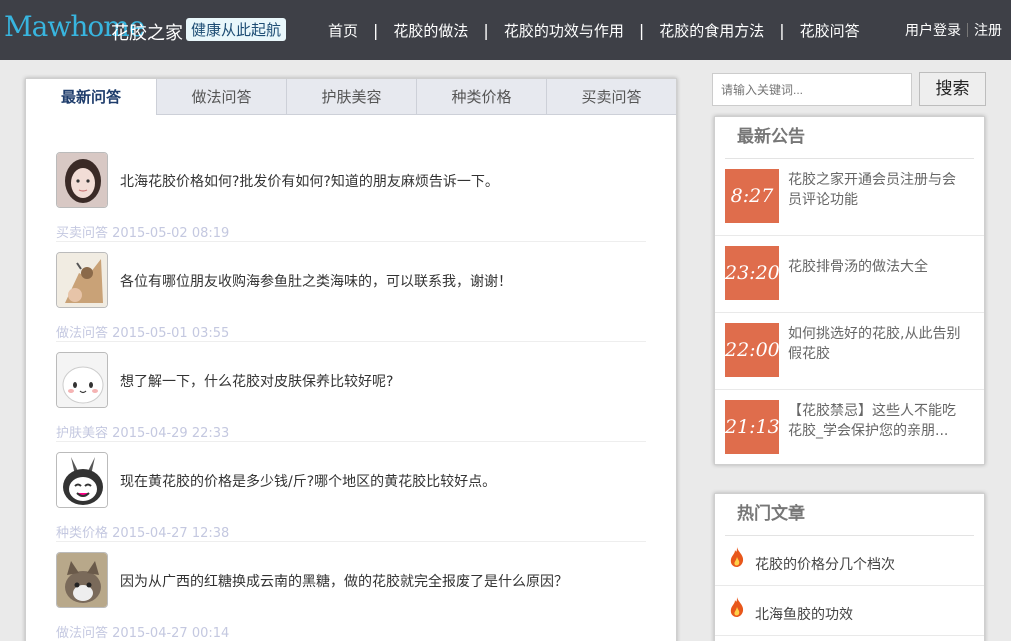  I want to click on qa-tabs: 最新问答 做法问答 护肤美容 种类价格 买卖问答, so click(351, 97).